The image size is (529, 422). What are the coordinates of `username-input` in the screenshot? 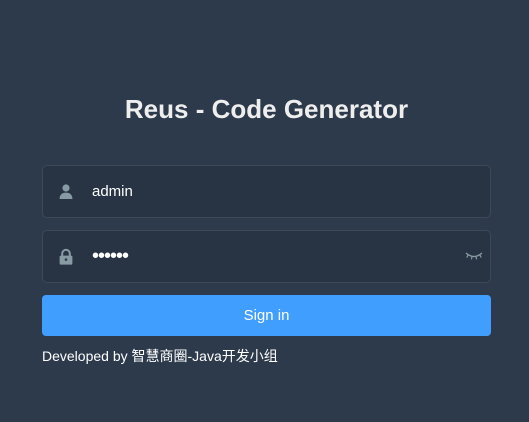 It's located at (279, 191).